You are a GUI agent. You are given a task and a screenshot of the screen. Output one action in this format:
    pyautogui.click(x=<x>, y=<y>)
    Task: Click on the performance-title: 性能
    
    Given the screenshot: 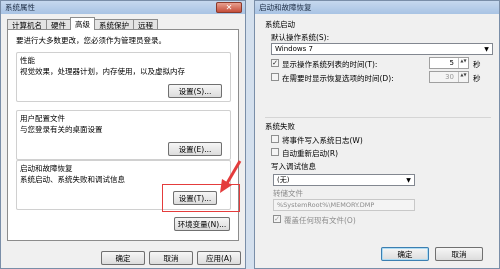 What is the action you would take?
    pyautogui.click(x=27, y=60)
    